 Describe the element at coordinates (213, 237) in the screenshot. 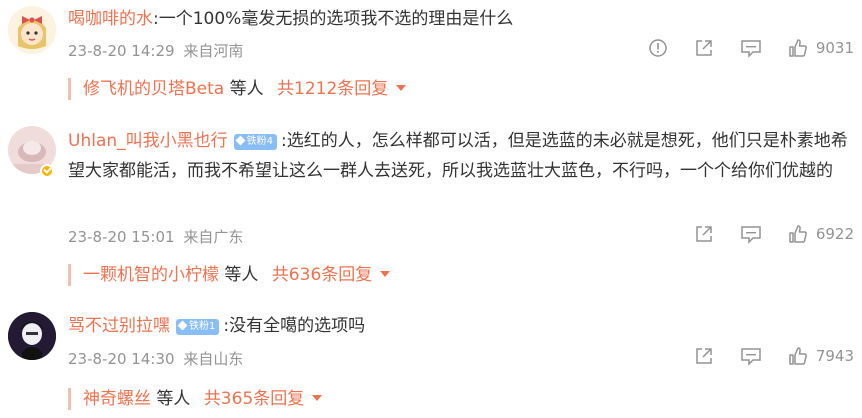

I see `comment-location: 来自广东` at that location.